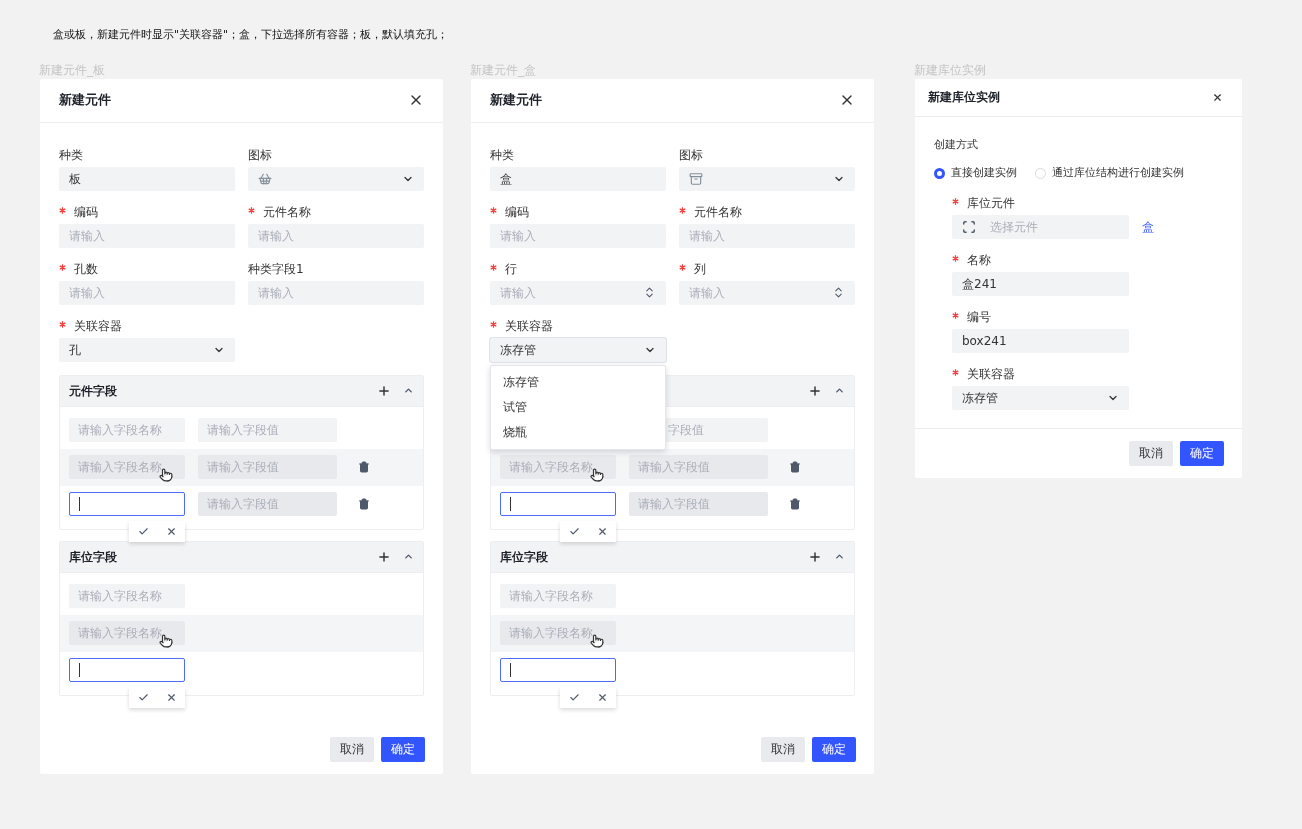 The image size is (1302, 829). Describe the element at coordinates (979, 260) in the screenshot. I see `field-label: 名称` at that location.